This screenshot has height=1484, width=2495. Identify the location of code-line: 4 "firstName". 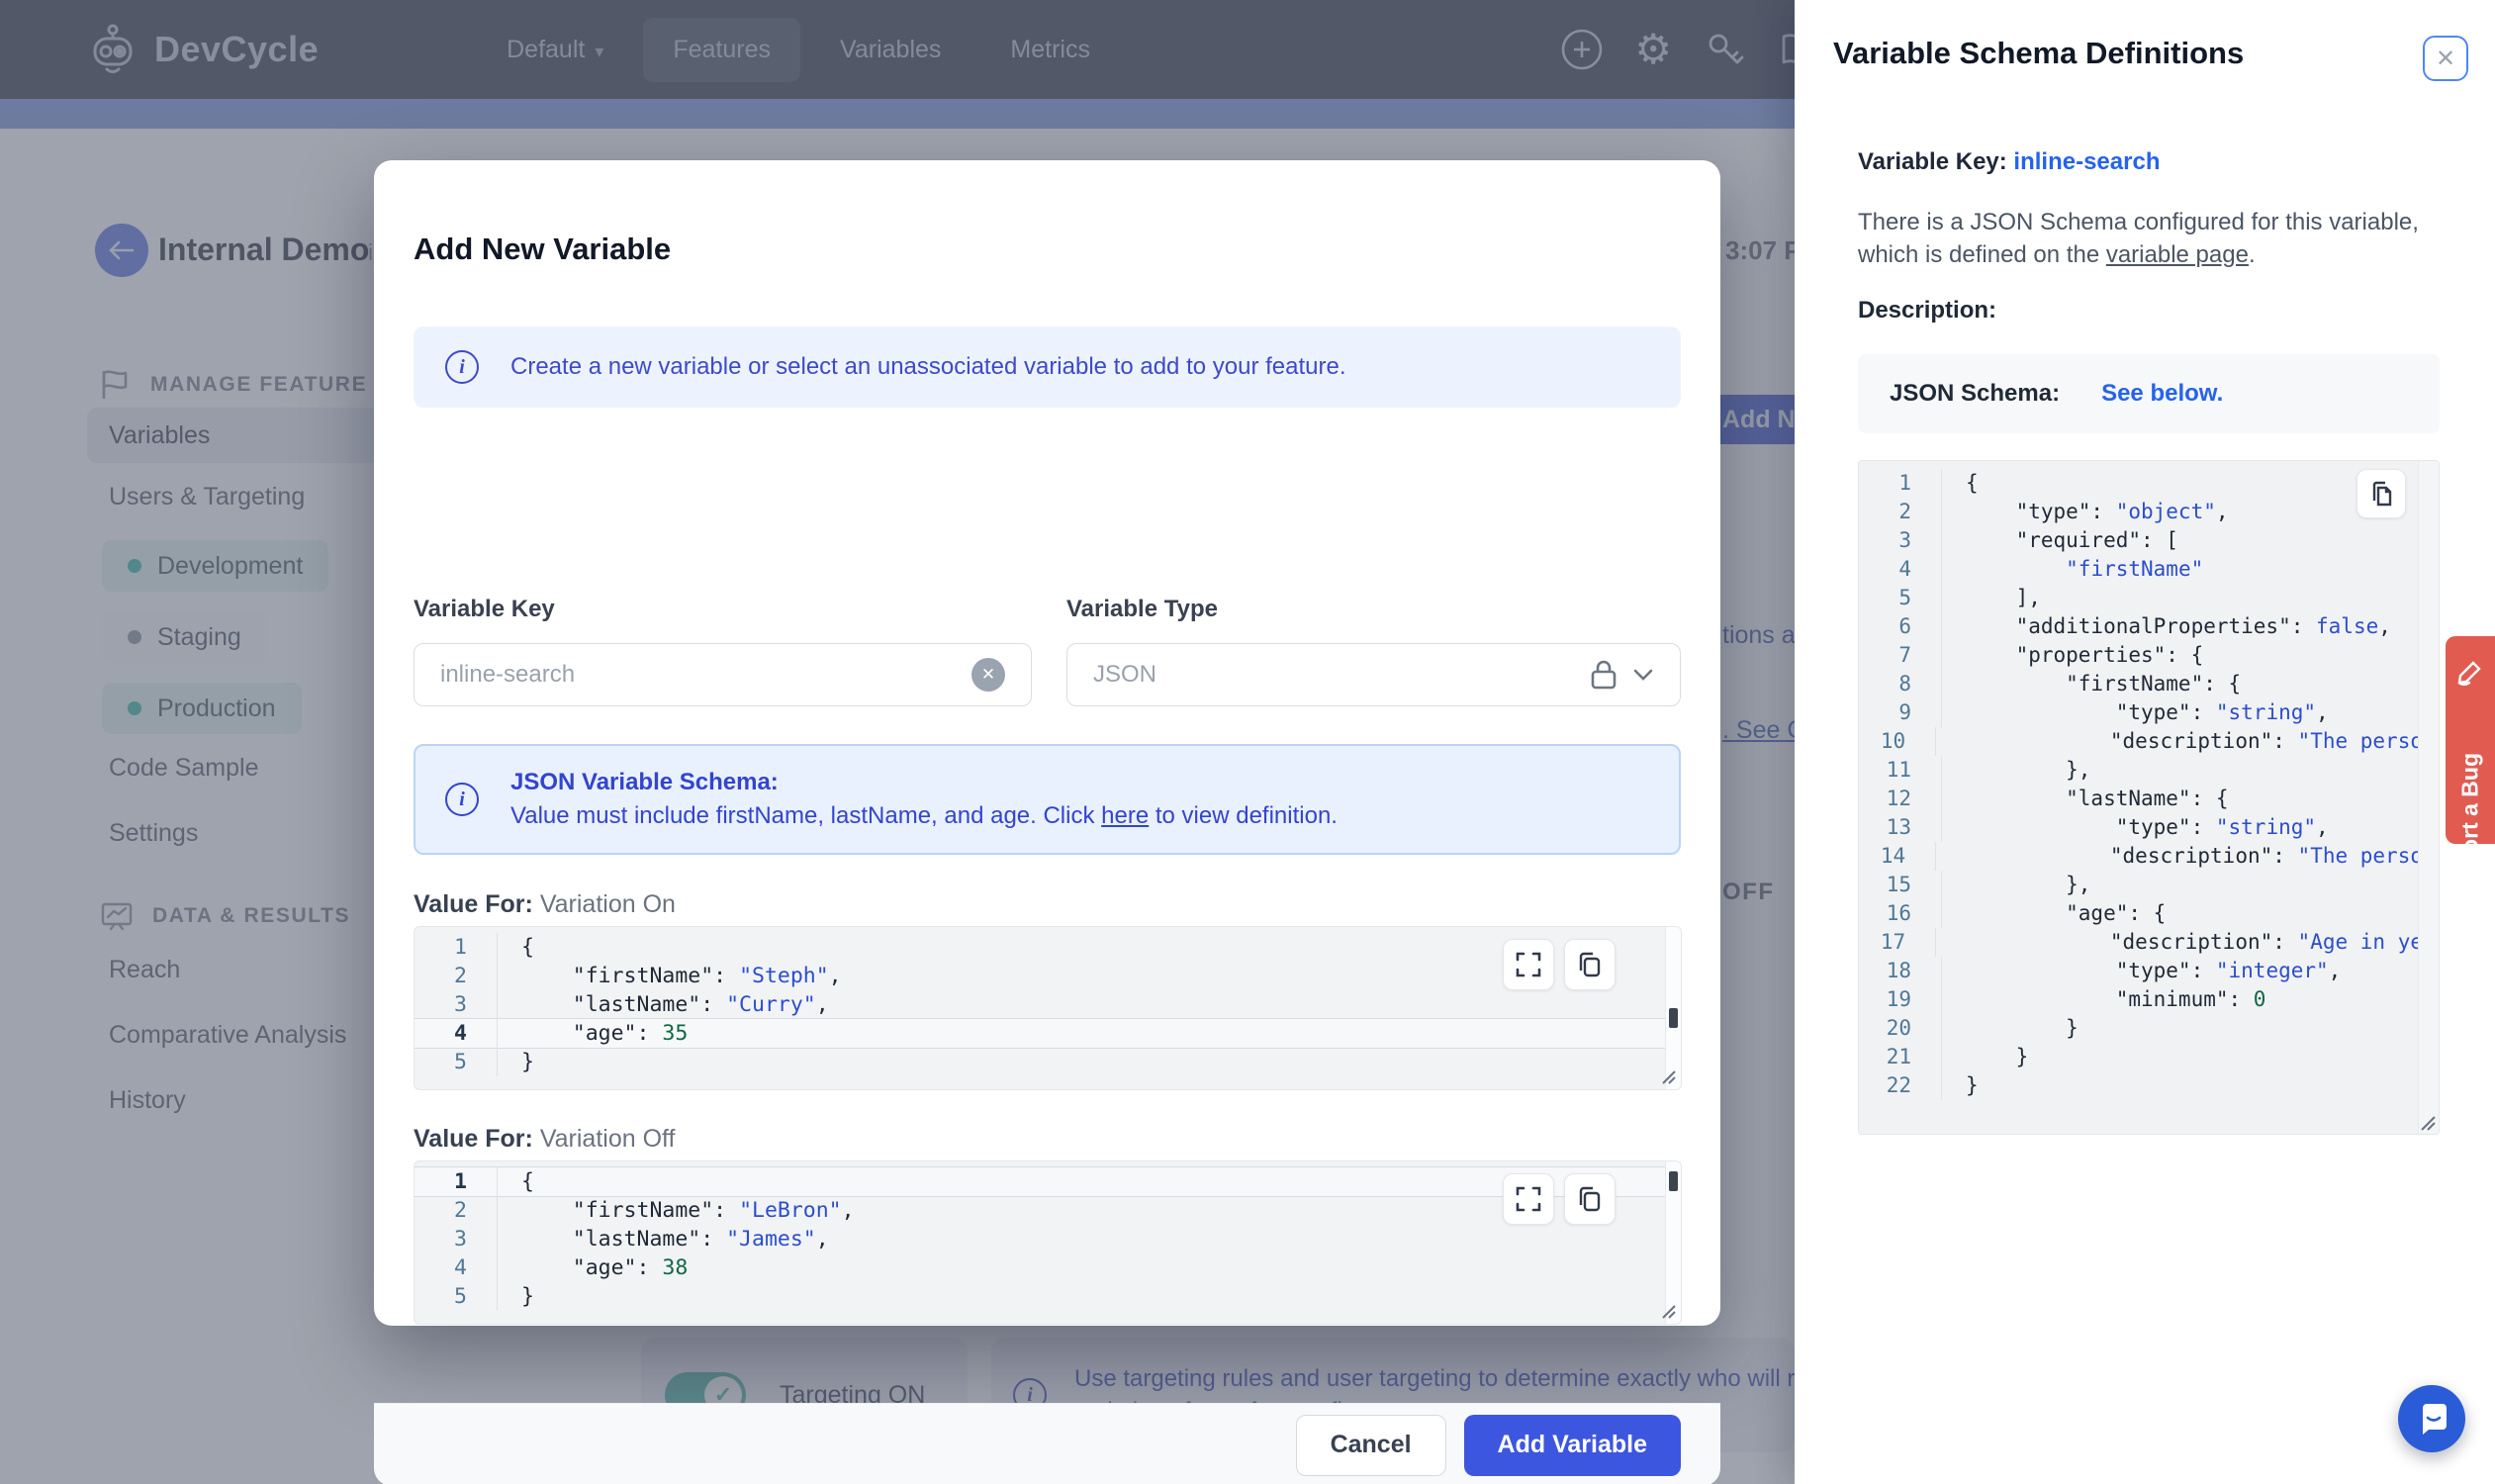
(2149, 569).